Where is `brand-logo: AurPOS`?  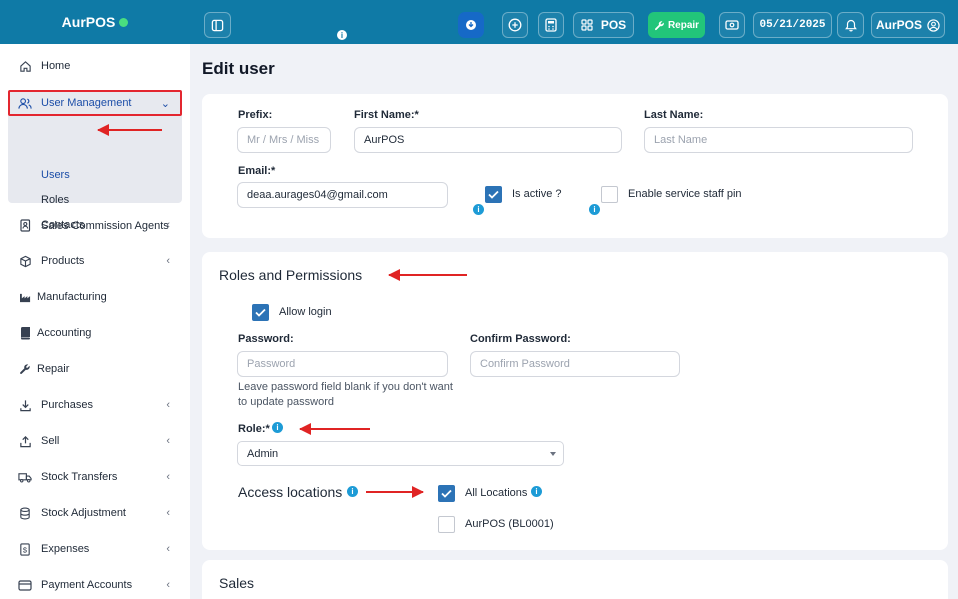 brand-logo: AurPOS is located at coordinates (95, 22).